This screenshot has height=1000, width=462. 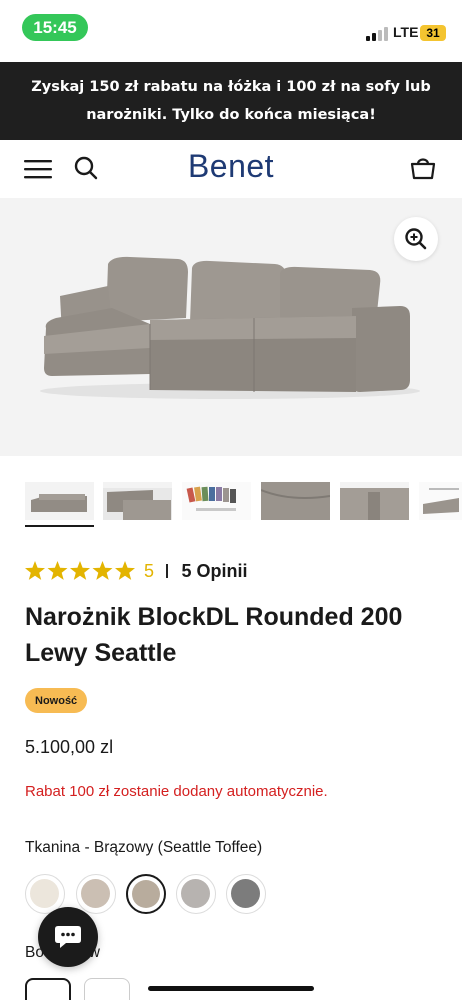 I want to click on product-rating: 5 5 Opinii, so click(x=136, y=571).